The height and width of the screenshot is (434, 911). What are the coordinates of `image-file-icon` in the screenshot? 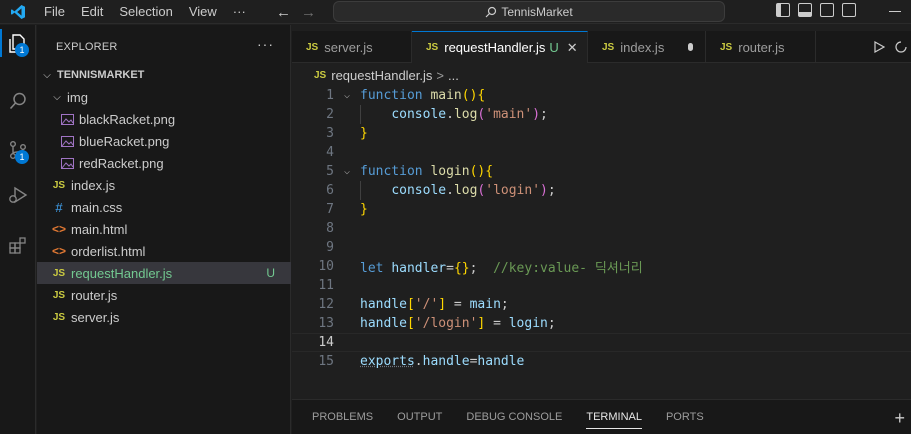 It's located at (67, 119).